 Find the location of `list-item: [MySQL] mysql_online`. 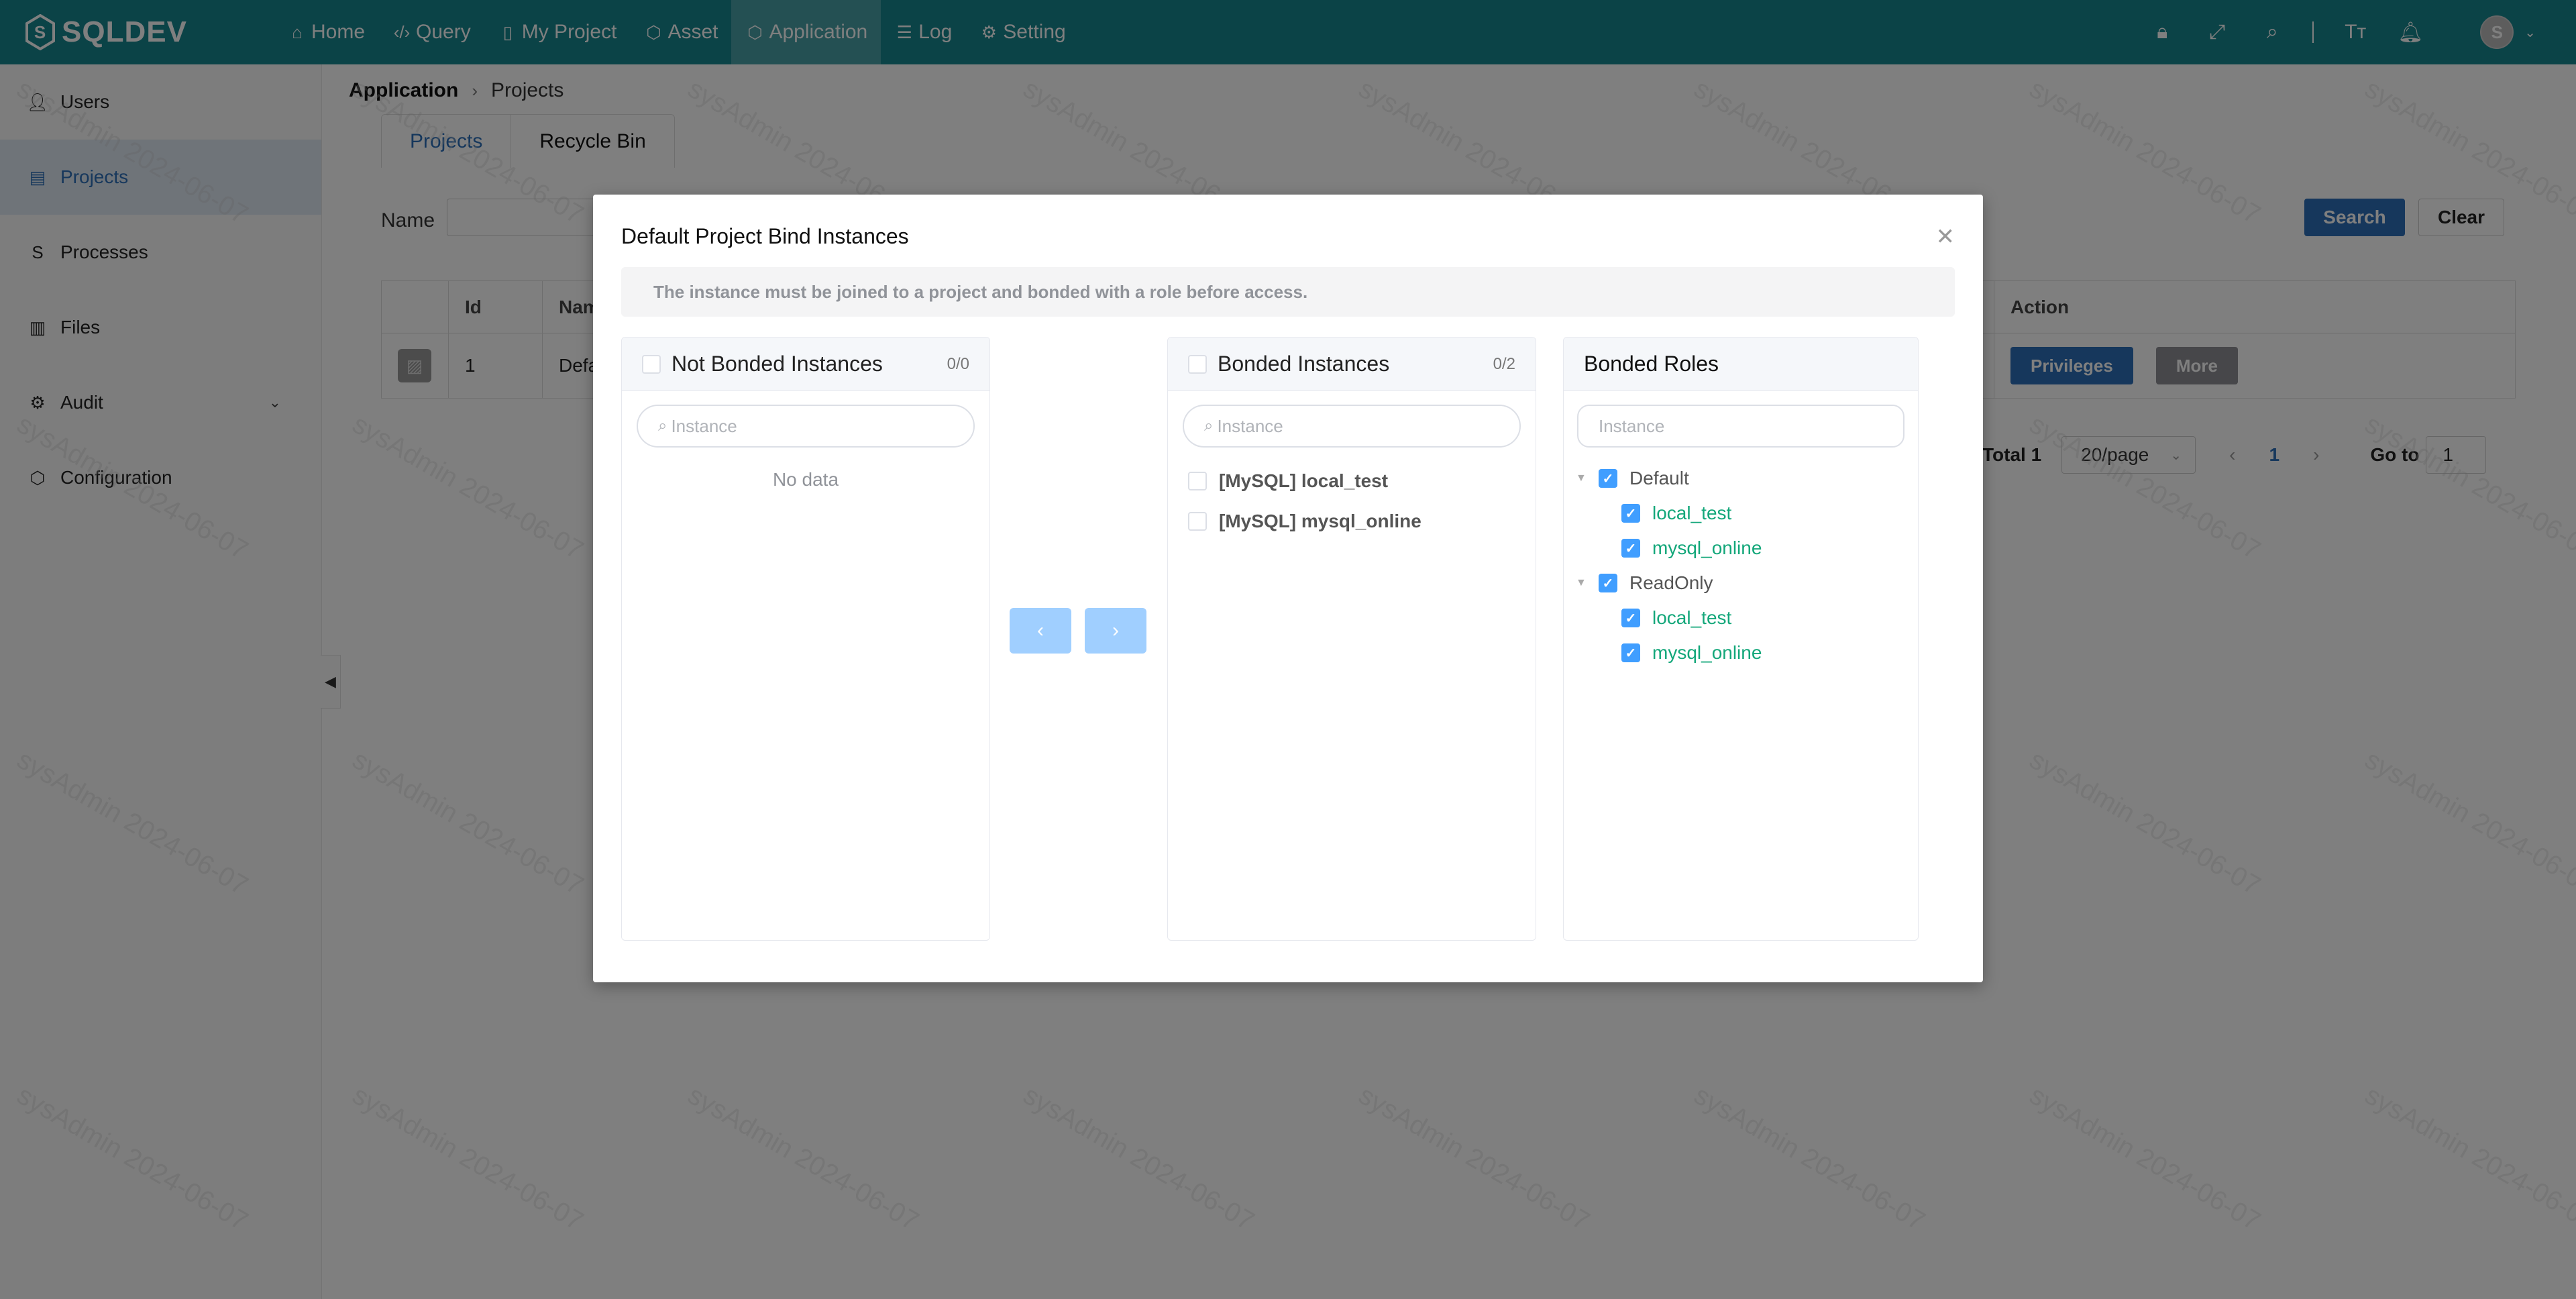

list-item: [MySQL] mysql_online is located at coordinates (1352, 521).